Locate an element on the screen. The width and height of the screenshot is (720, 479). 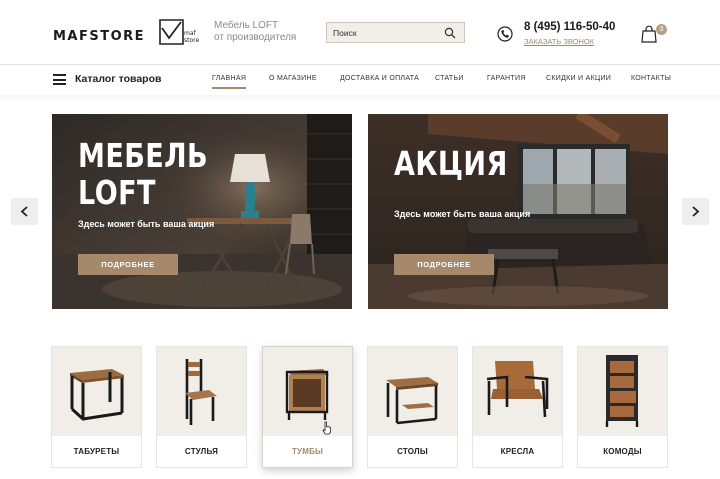
tagline-line1: Мебель LOFT is located at coordinates (246, 25).